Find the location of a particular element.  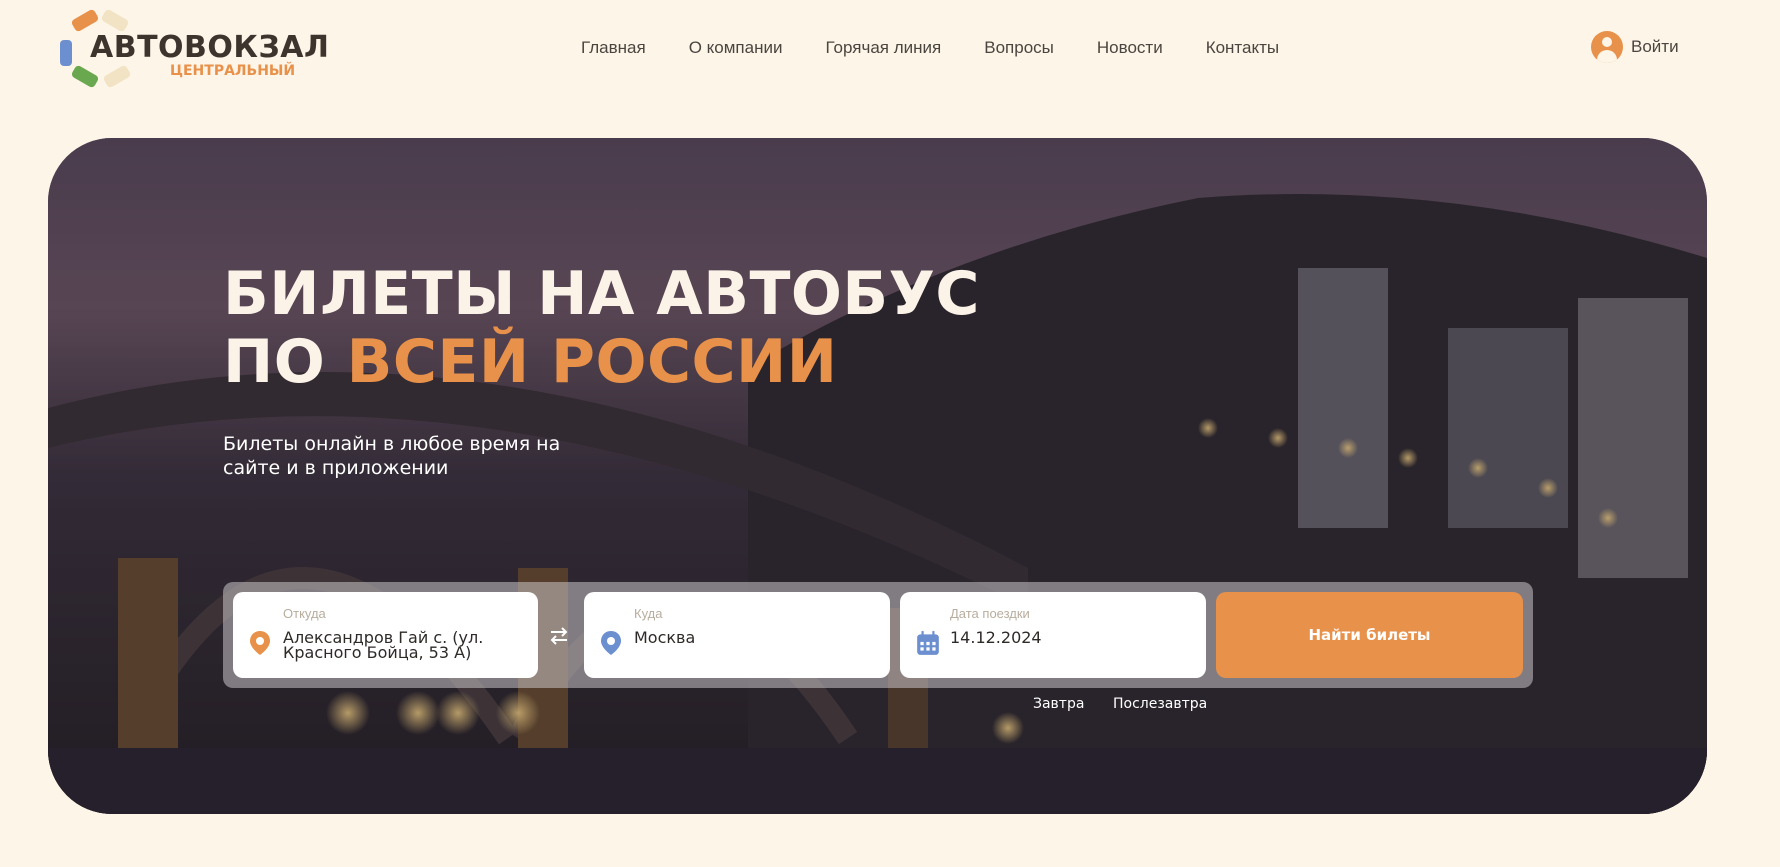

hero-title-accent: ВСЕЙ РОССИИ is located at coordinates (592, 362).